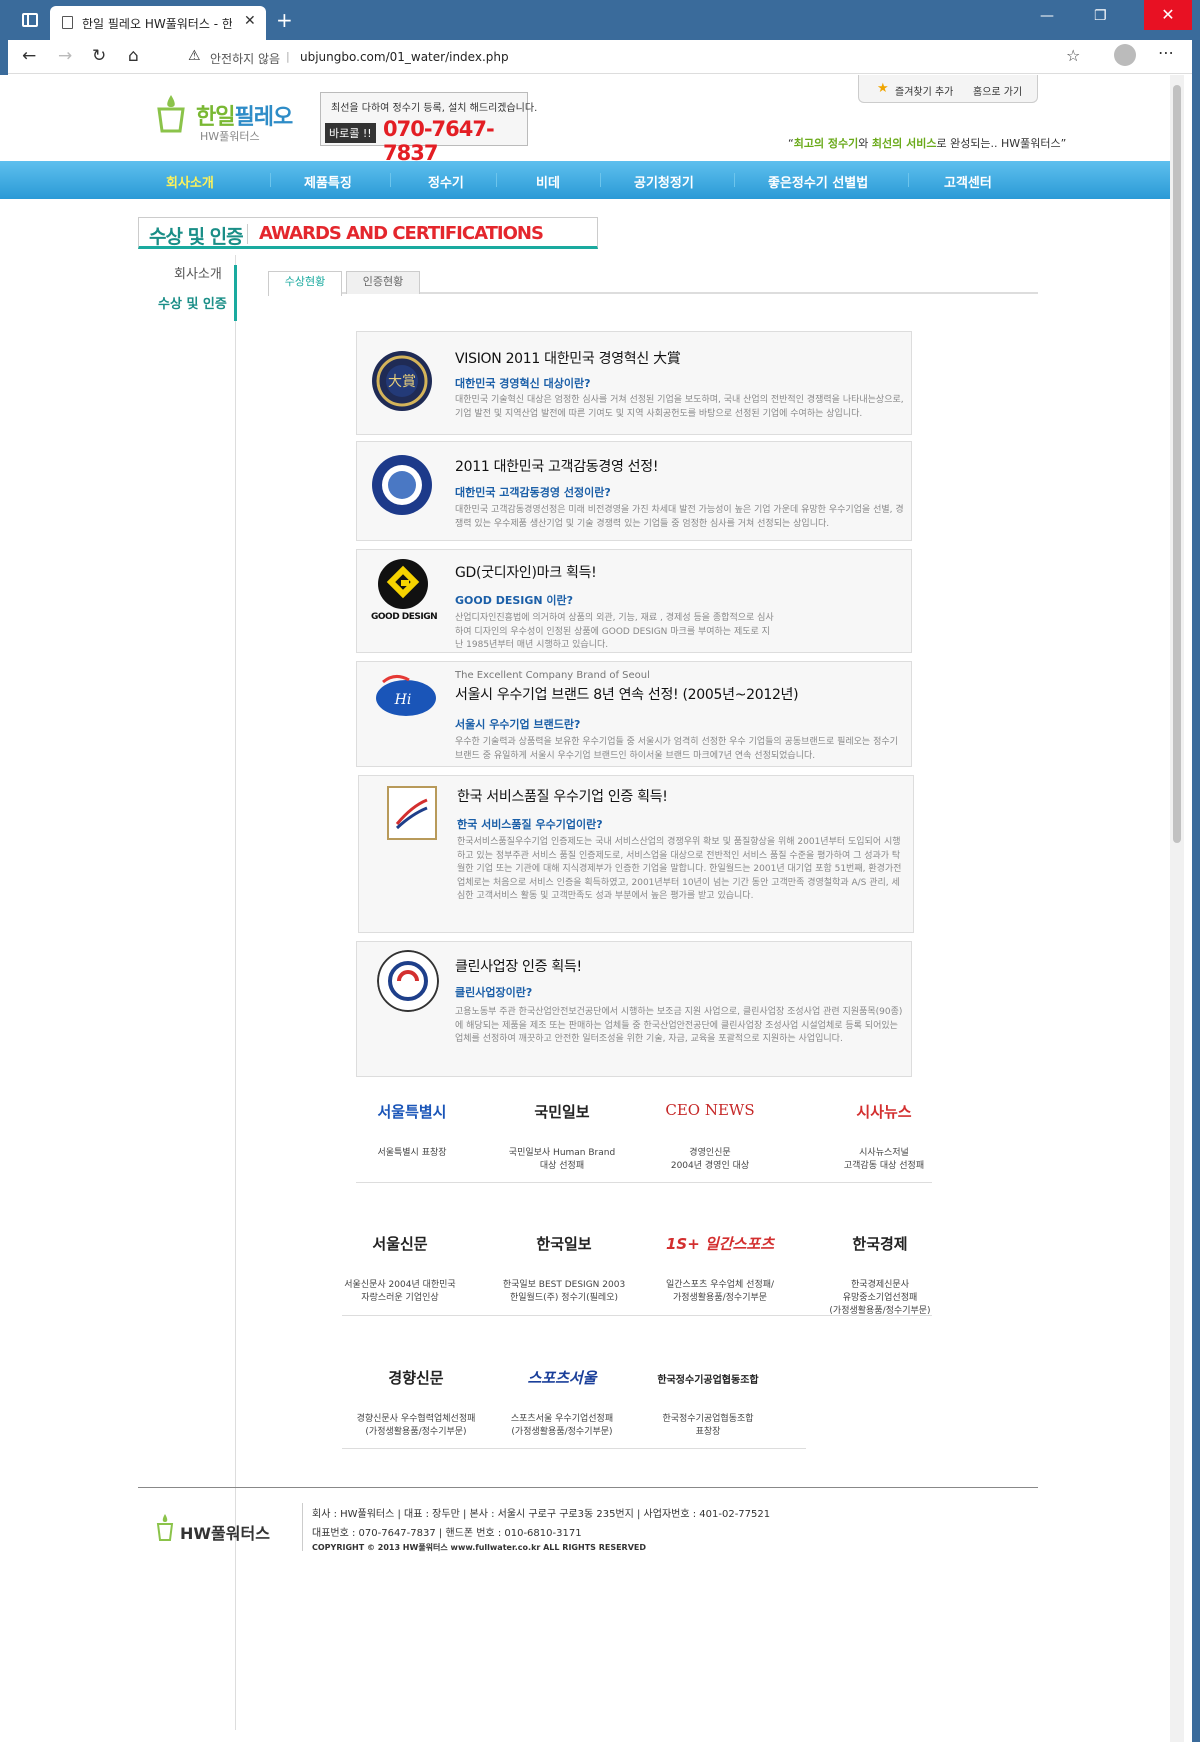  What do you see at coordinates (402, 382) in the screenshot?
I see `svg-text: 大賞` at bounding box center [402, 382].